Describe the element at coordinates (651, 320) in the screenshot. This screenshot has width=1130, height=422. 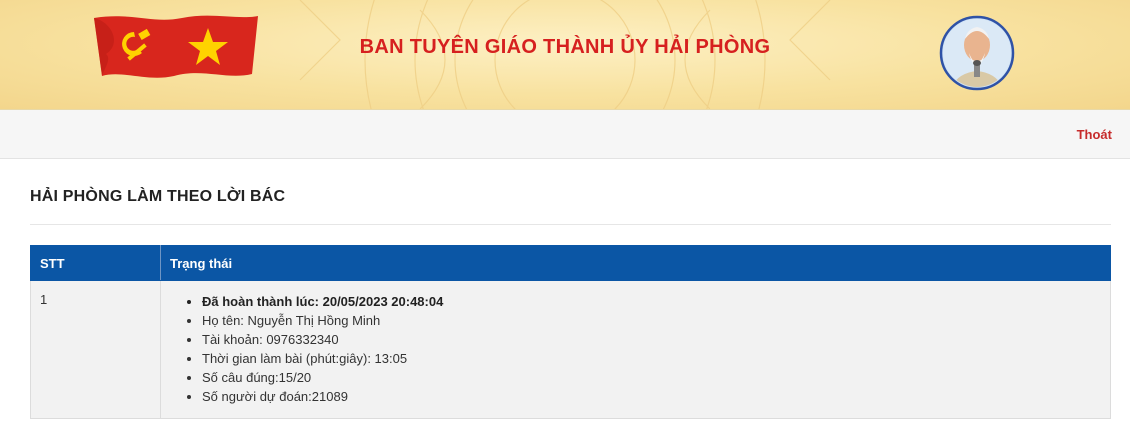
I see `full-name-item: Họ tên: Nguyễn Thị Hồng Minh` at that location.